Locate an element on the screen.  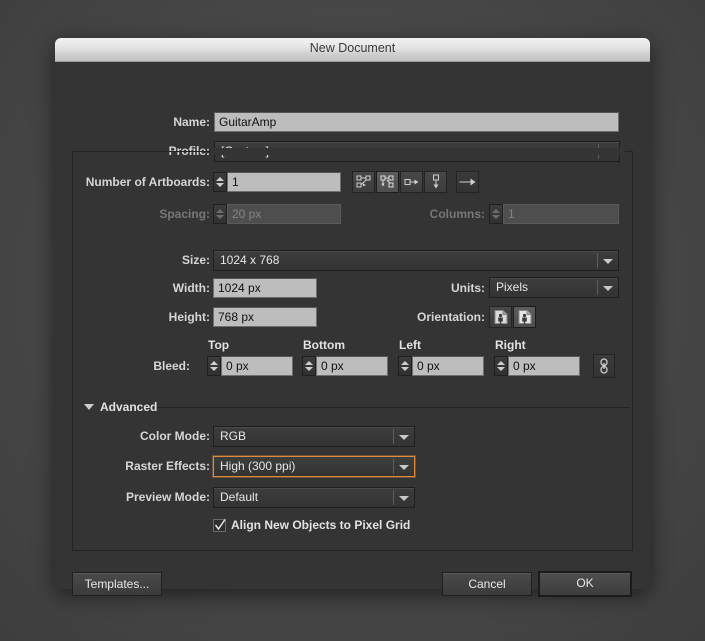
dialog-title: New Document is located at coordinates (352, 48).